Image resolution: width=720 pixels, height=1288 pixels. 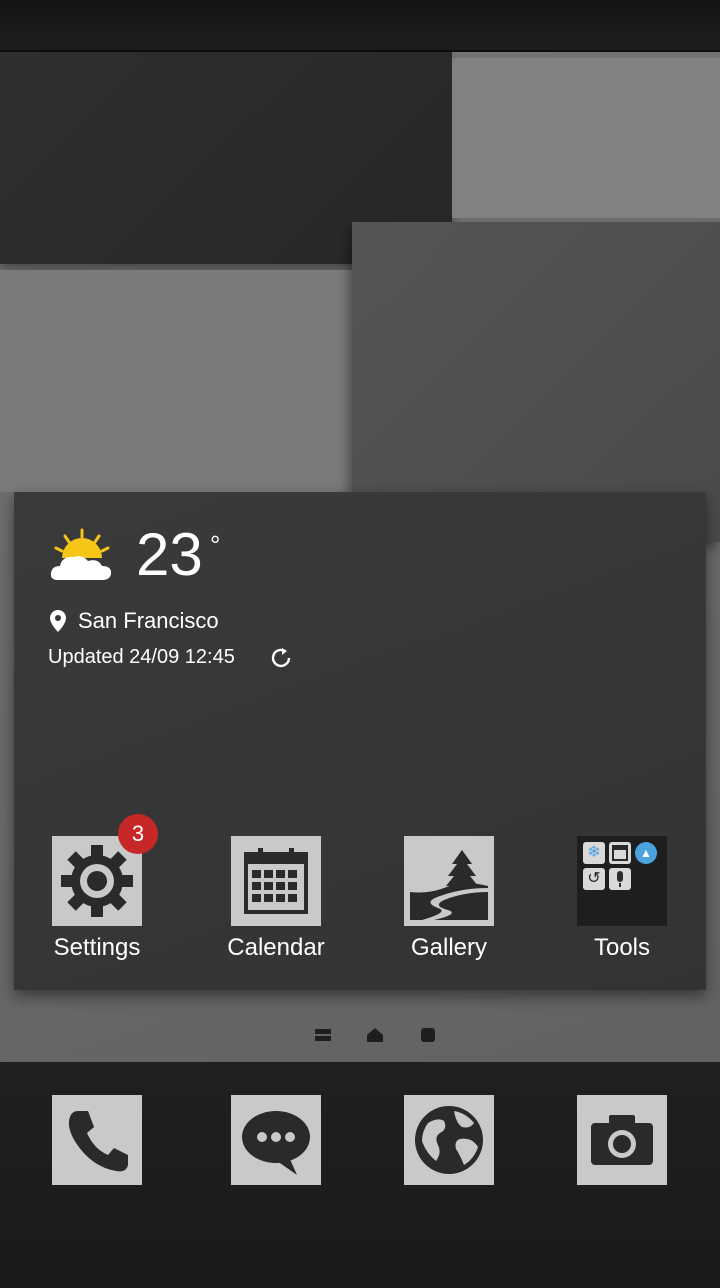 What do you see at coordinates (449, 947) in the screenshot?
I see `app-label-gallery: Gallery` at bounding box center [449, 947].